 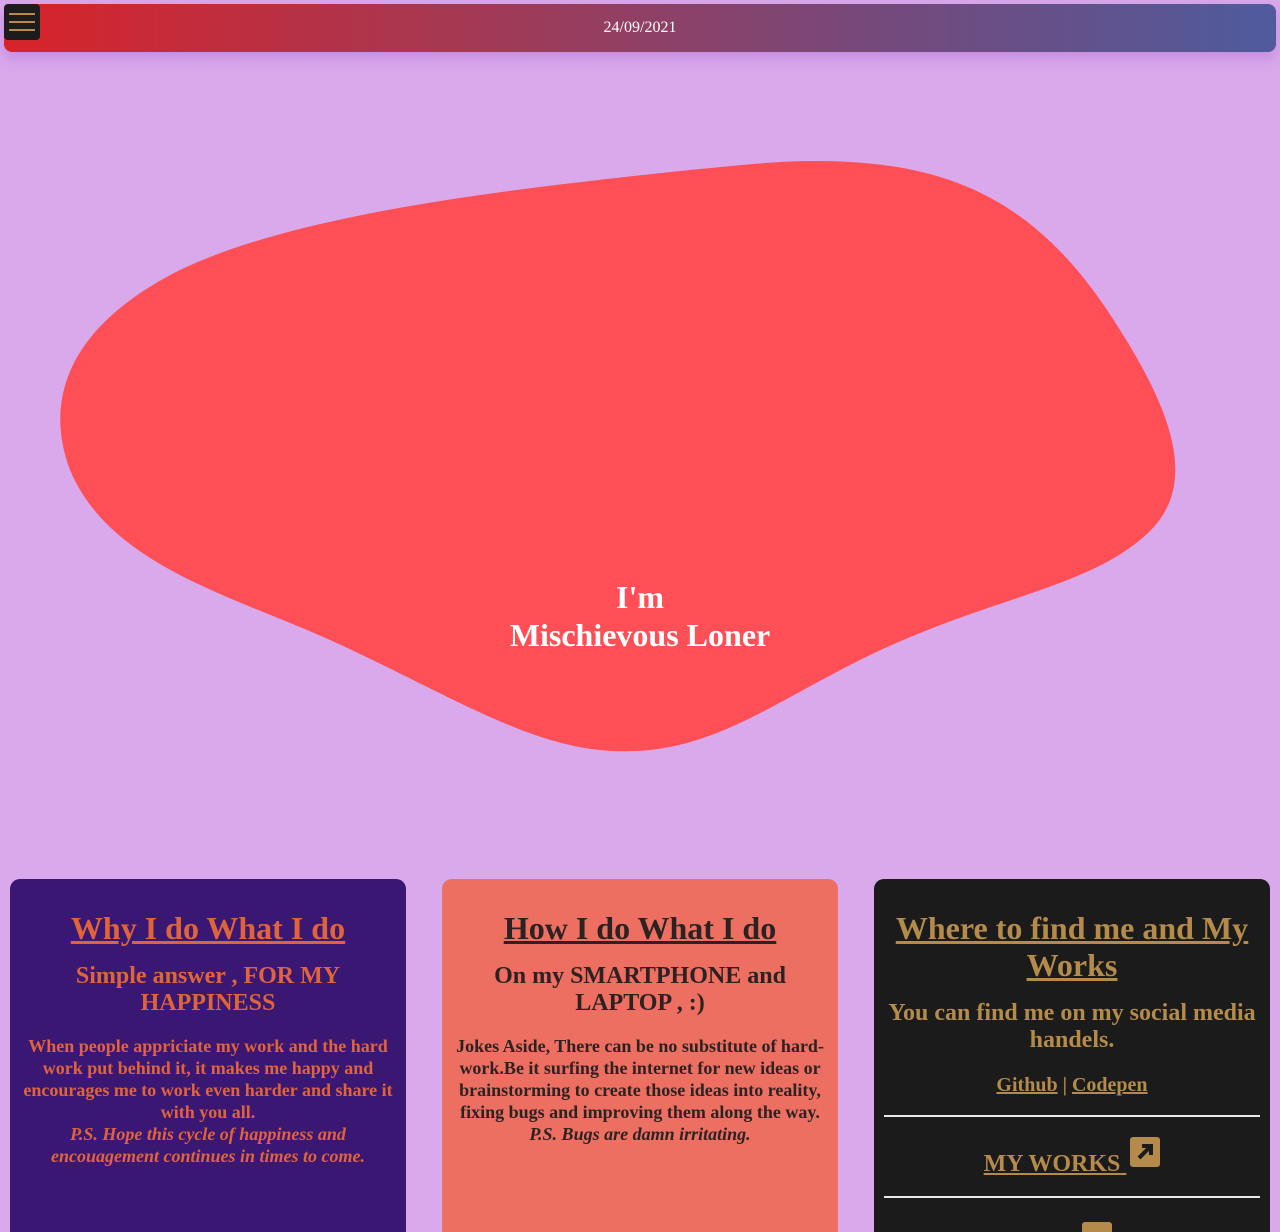 What do you see at coordinates (1052, 1164) in the screenshot?
I see `my-works-label: MY WORKS` at bounding box center [1052, 1164].